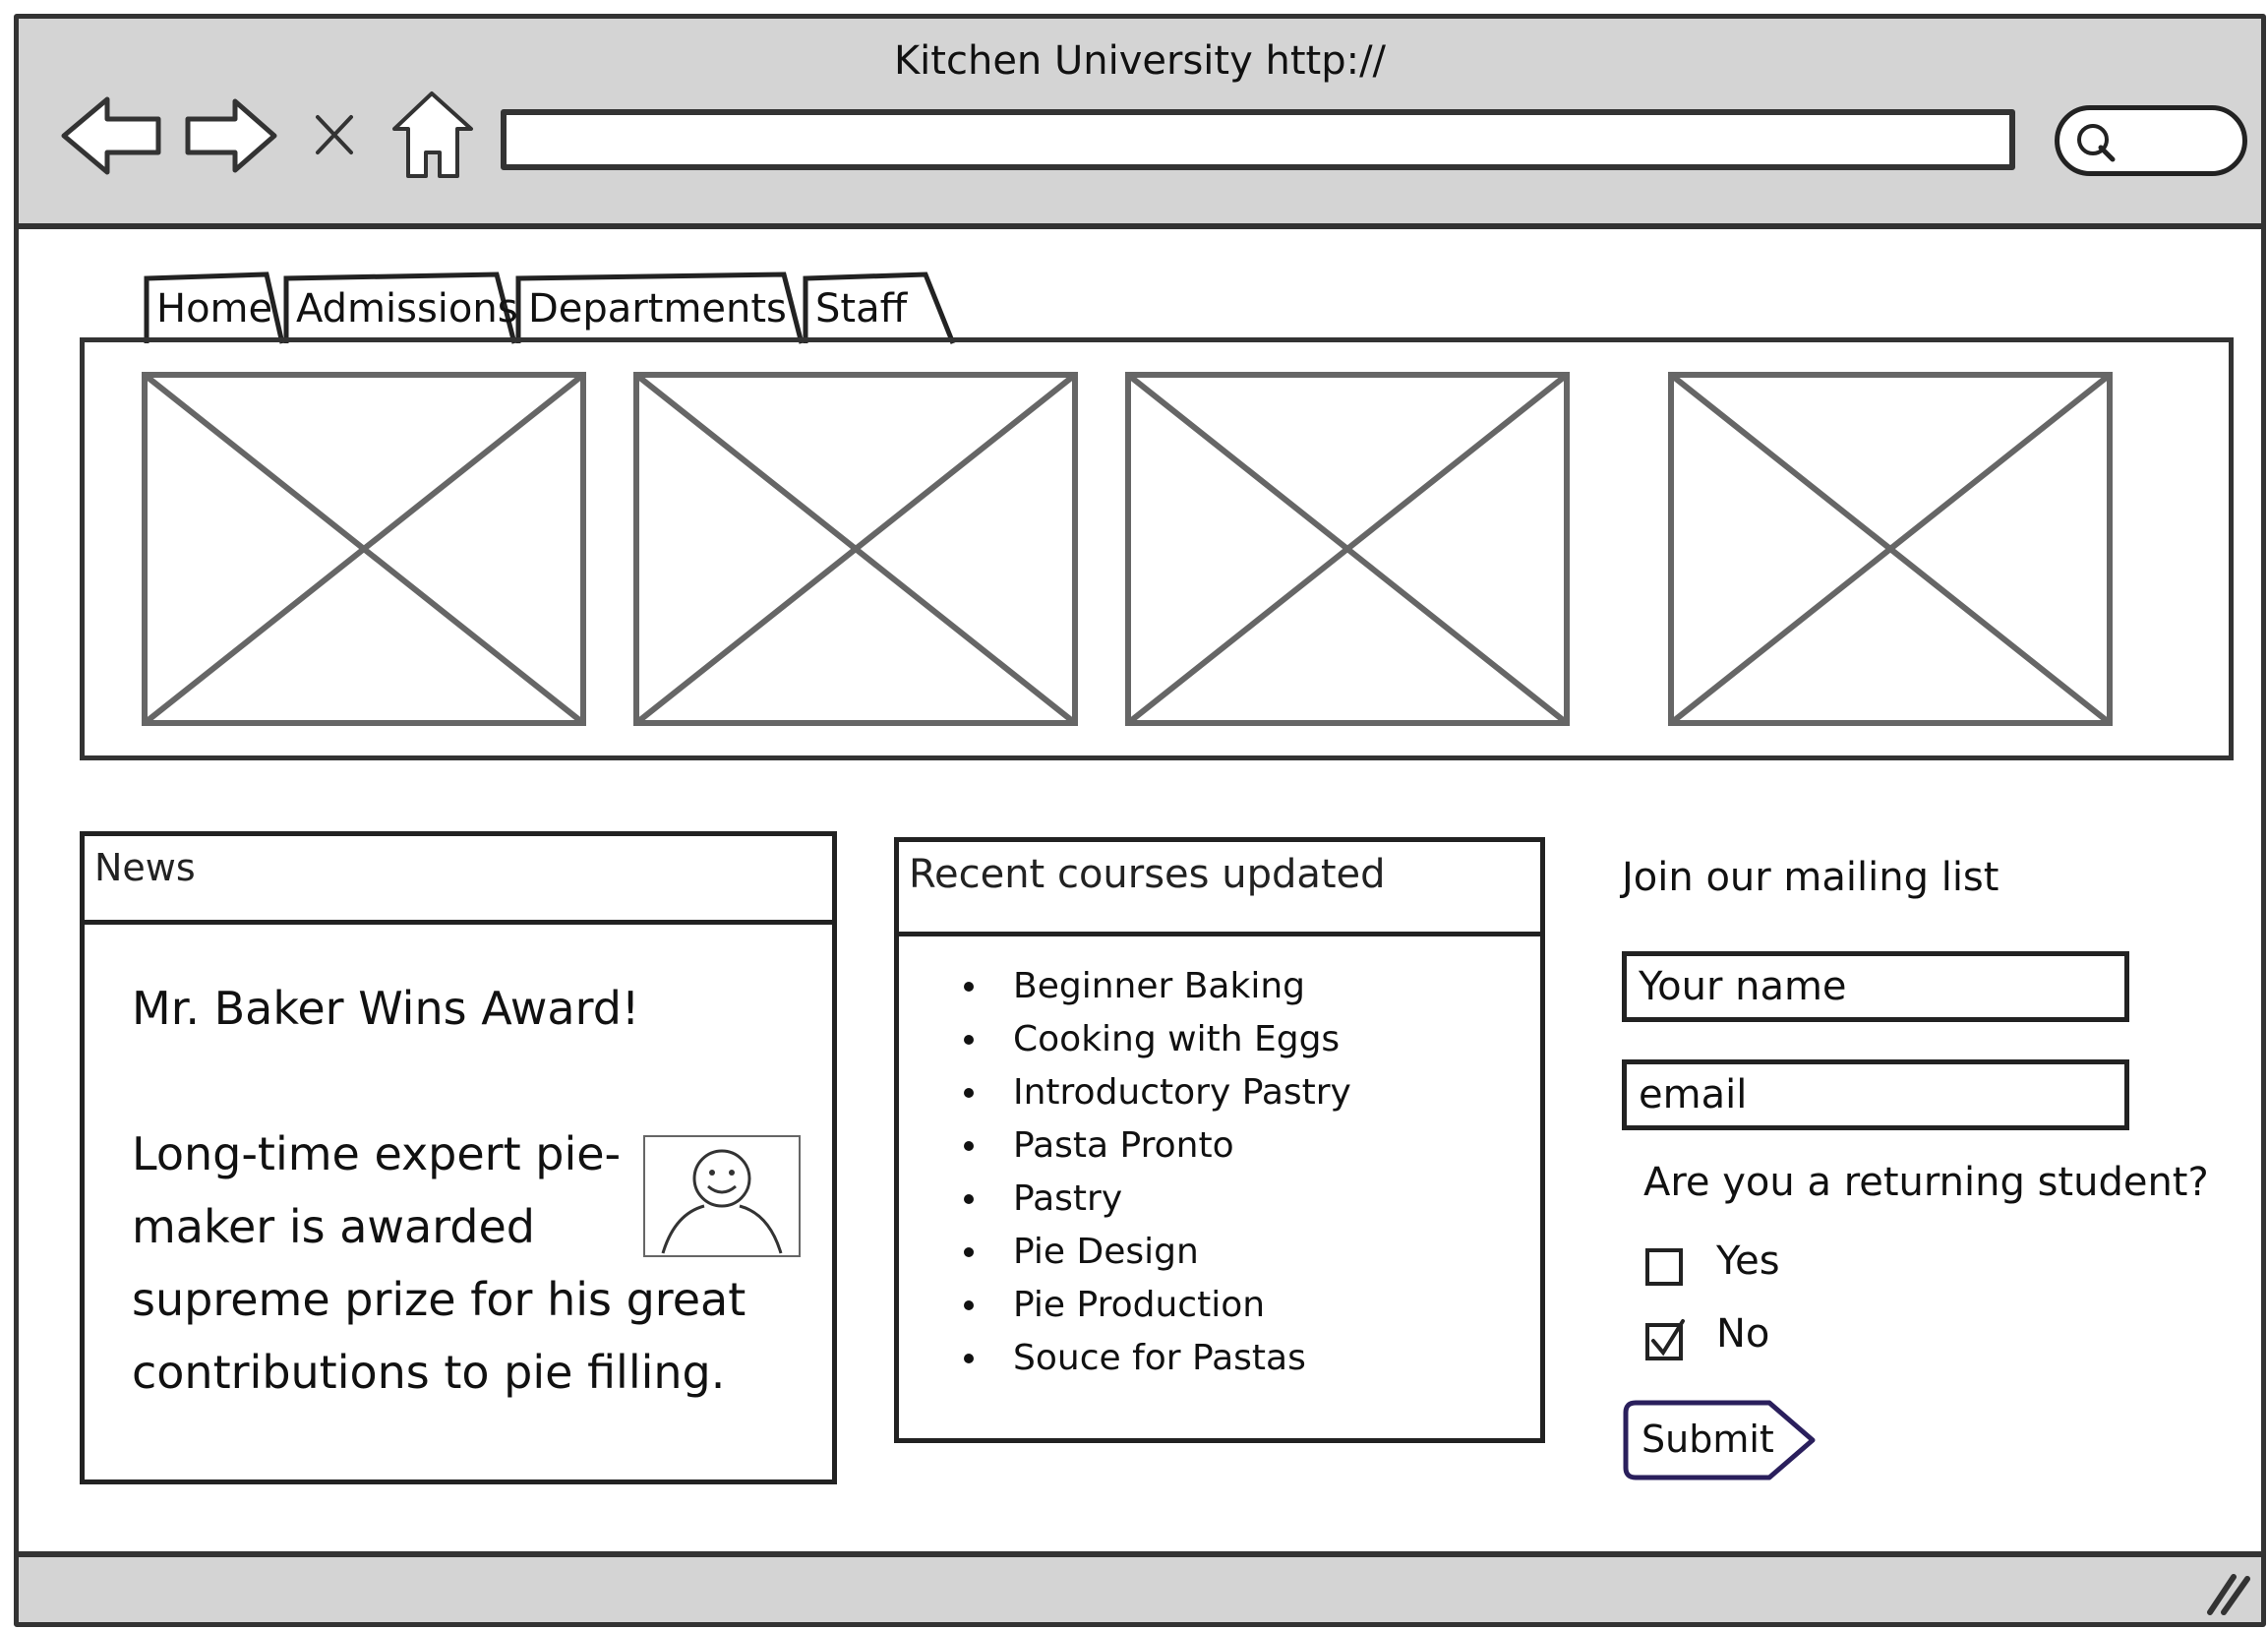 Image resolution: width=2268 pixels, height=1630 pixels. I want to click on avatar-icon, so click(722, 1196).